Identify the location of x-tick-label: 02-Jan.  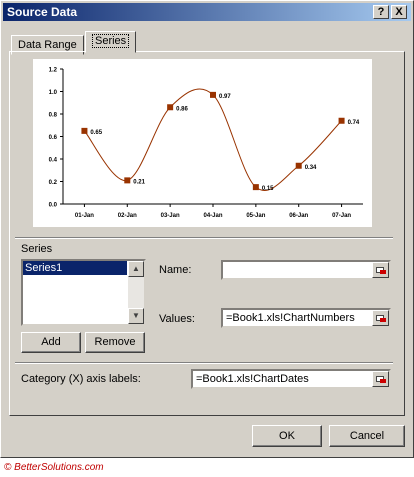
(127, 216).